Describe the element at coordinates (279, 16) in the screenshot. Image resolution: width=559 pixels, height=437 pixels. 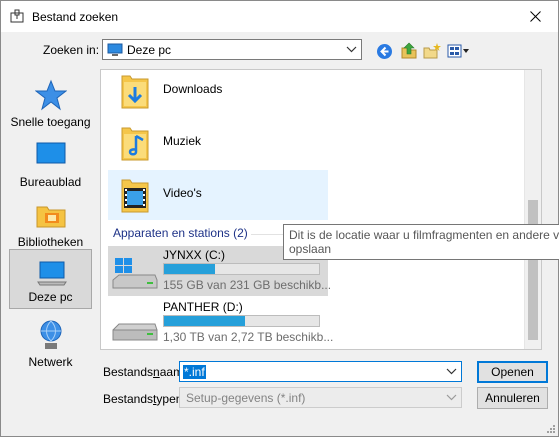
I see `title-bar: Bestand zoeken` at that location.